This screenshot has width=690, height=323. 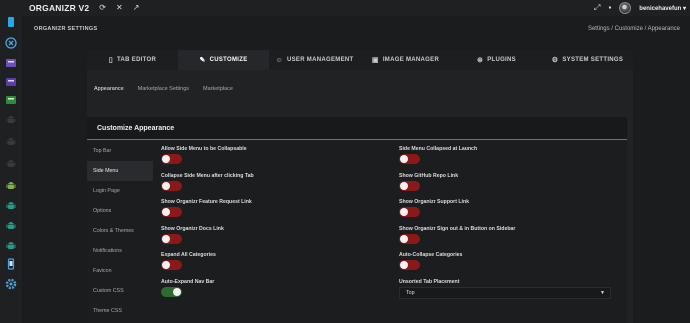 What do you see at coordinates (480, 60) in the screenshot?
I see `plug-icon: ⊛` at bounding box center [480, 60].